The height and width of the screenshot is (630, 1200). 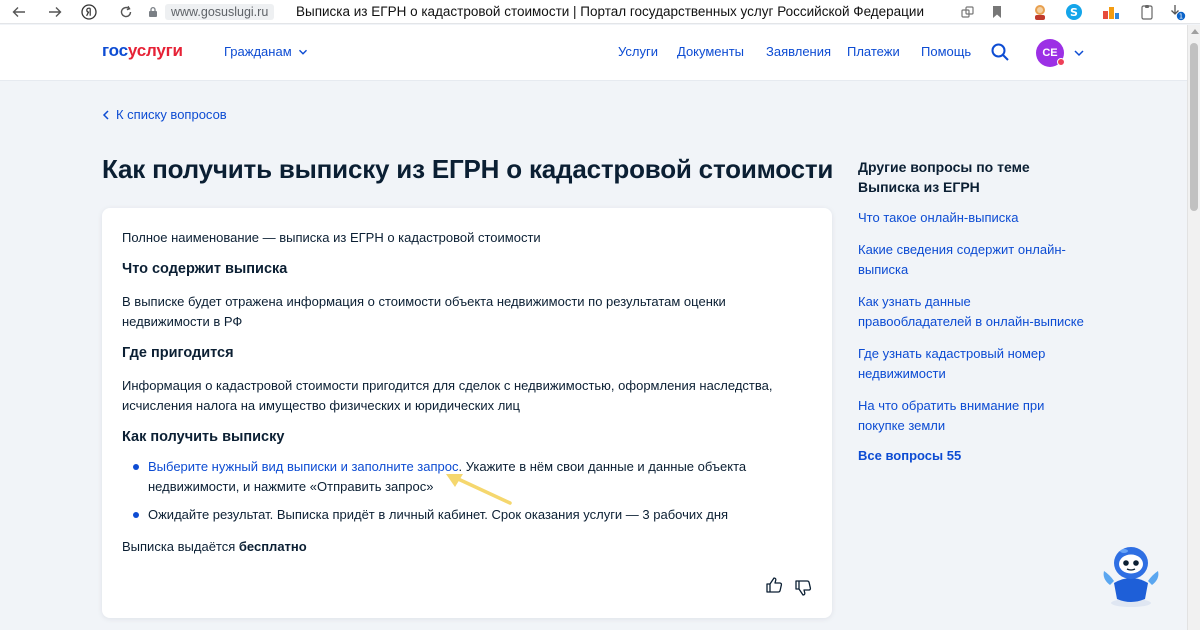 What do you see at coordinates (1000, 52) in the screenshot?
I see `search-icon` at bounding box center [1000, 52].